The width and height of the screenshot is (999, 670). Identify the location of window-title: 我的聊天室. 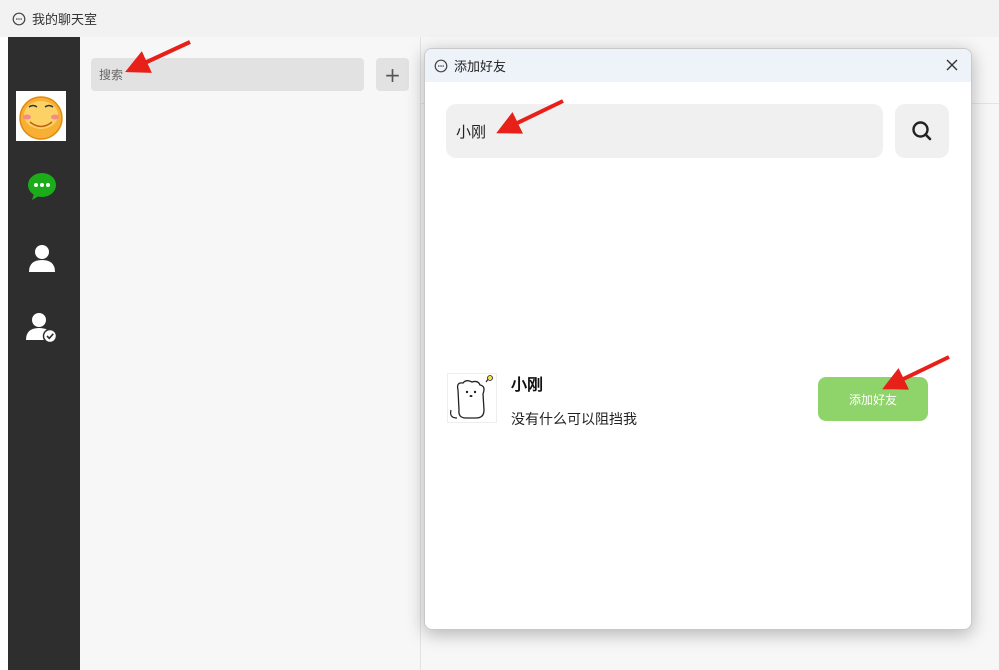
(65, 20).